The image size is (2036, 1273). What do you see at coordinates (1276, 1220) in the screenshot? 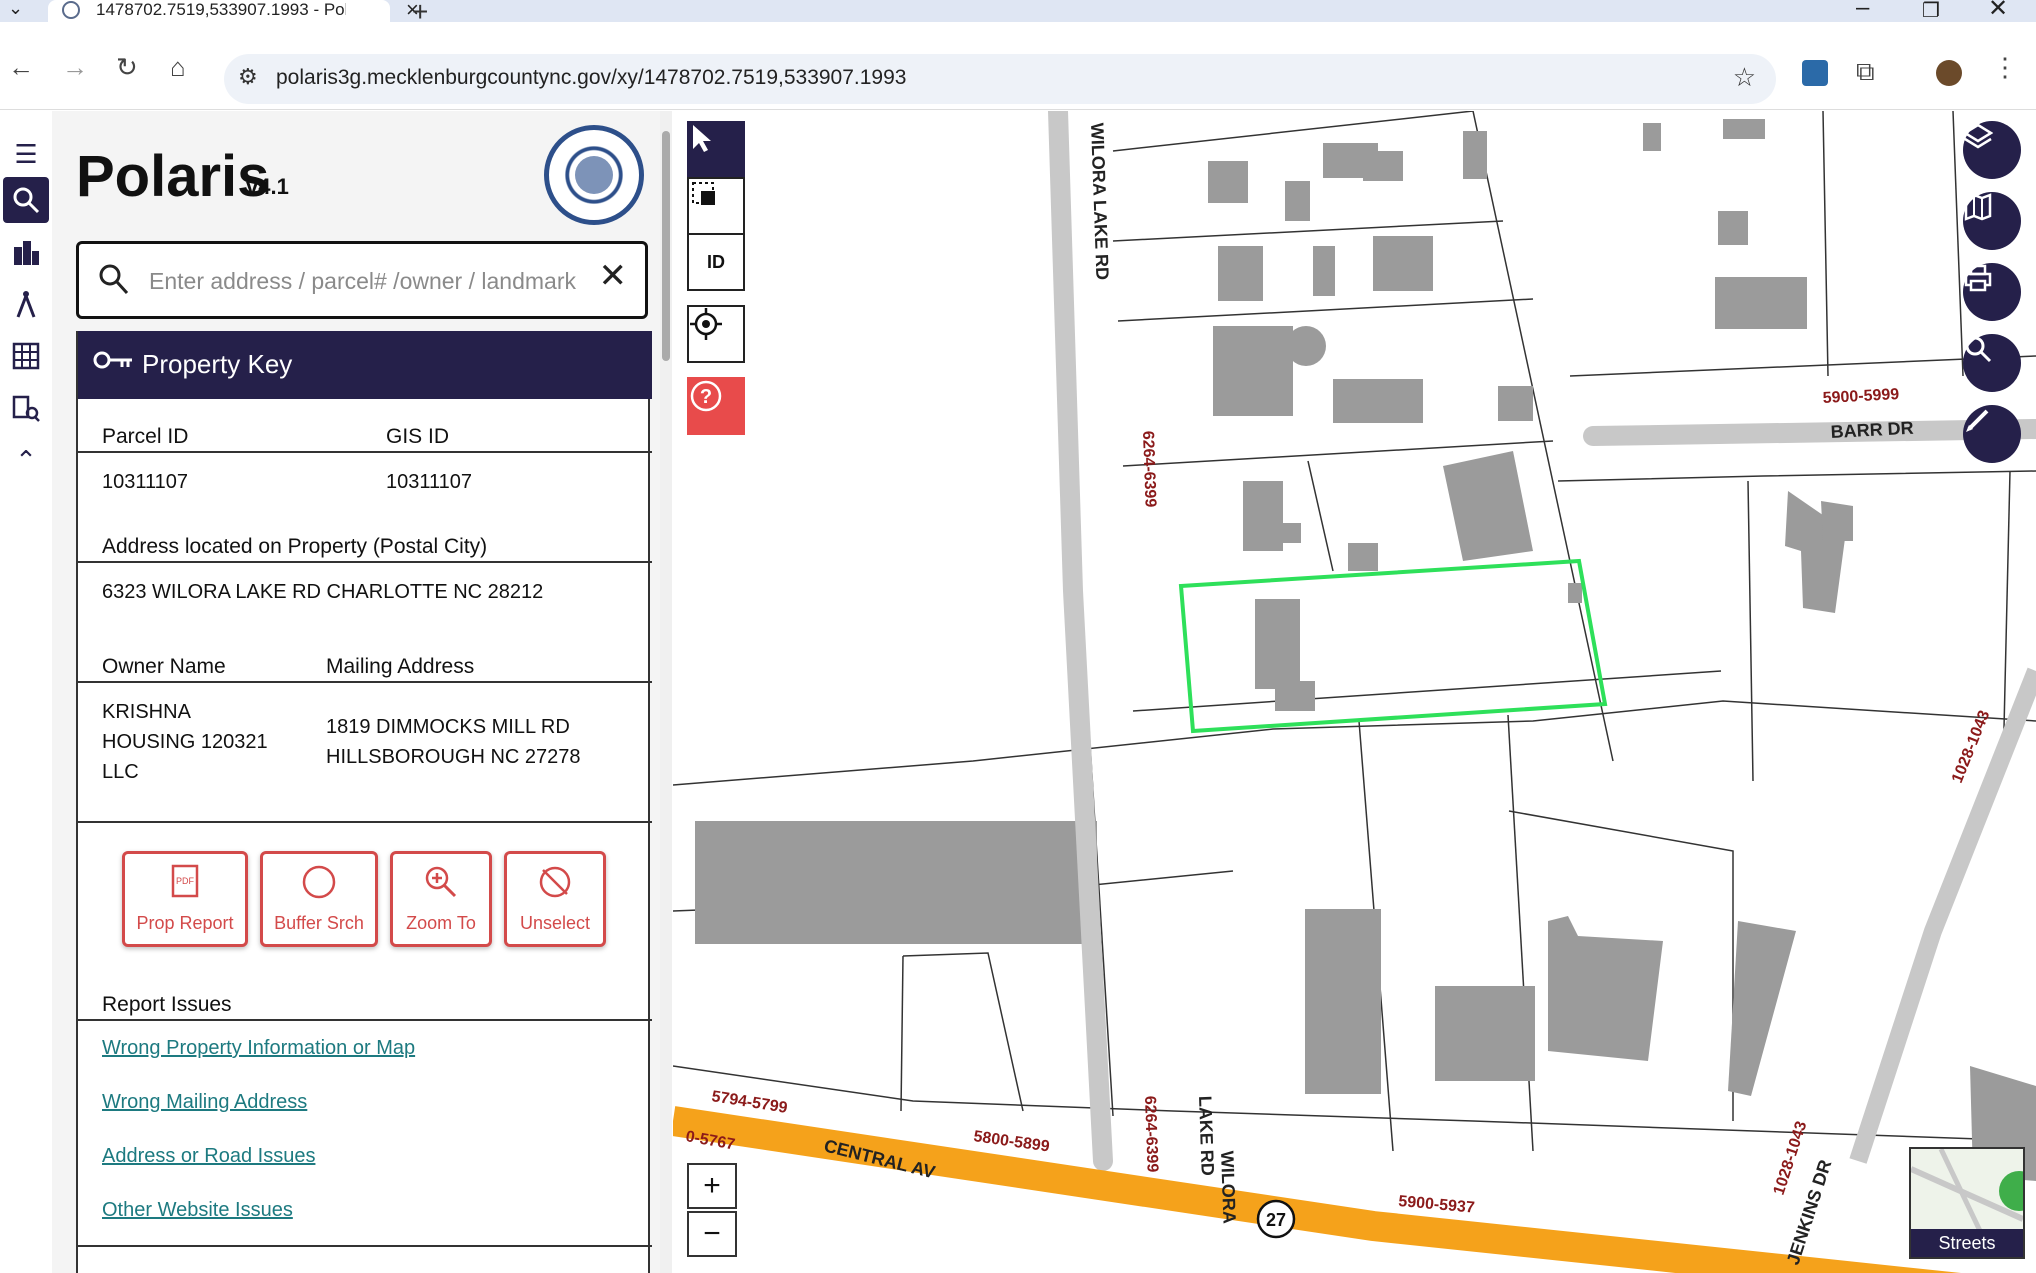
I see `route-27-label: 27` at bounding box center [1276, 1220].